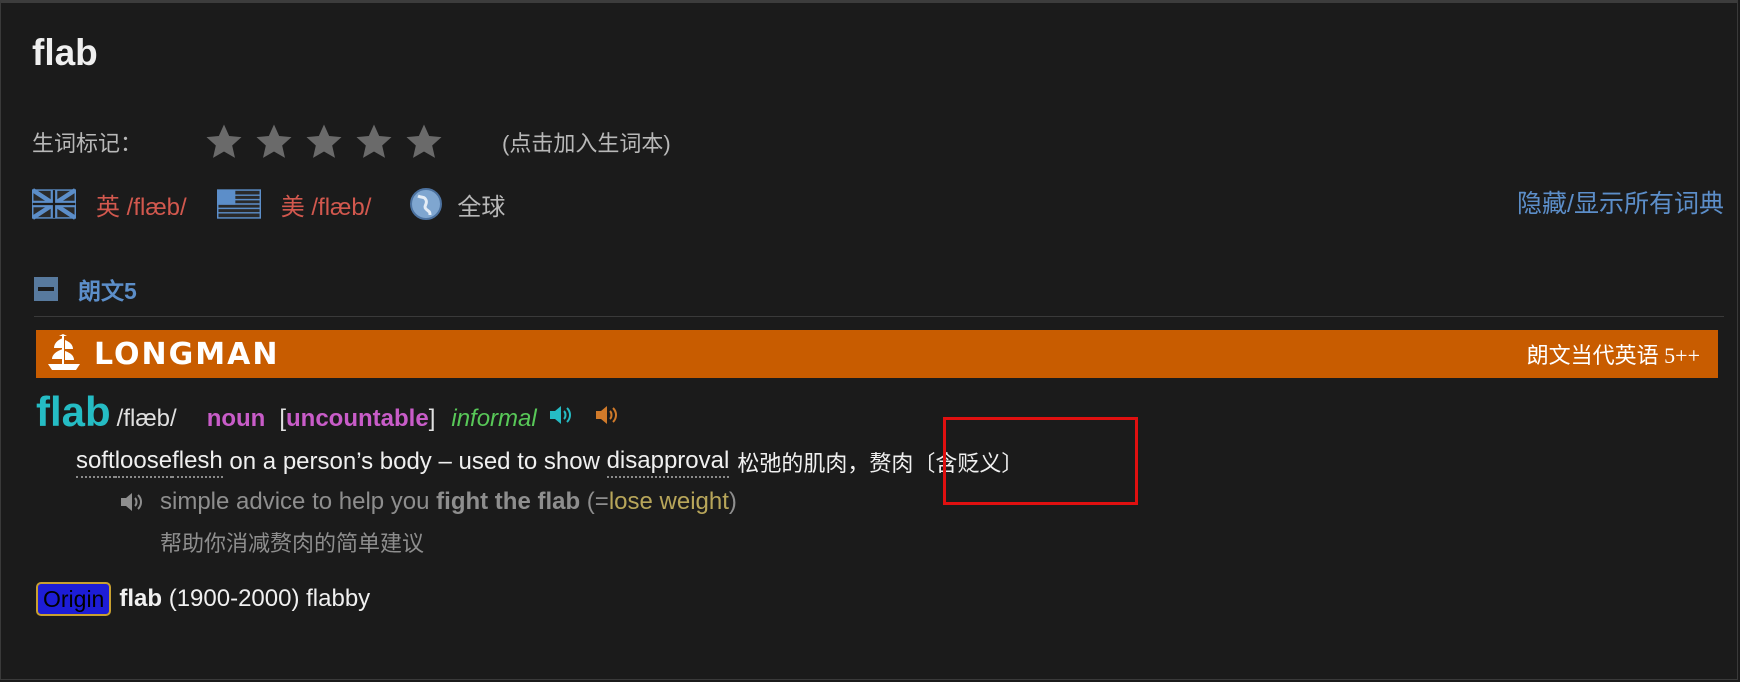 The image size is (1740, 682). Describe the element at coordinates (187, 354) in the screenshot. I see `brand-name: LONGMAN` at that location.